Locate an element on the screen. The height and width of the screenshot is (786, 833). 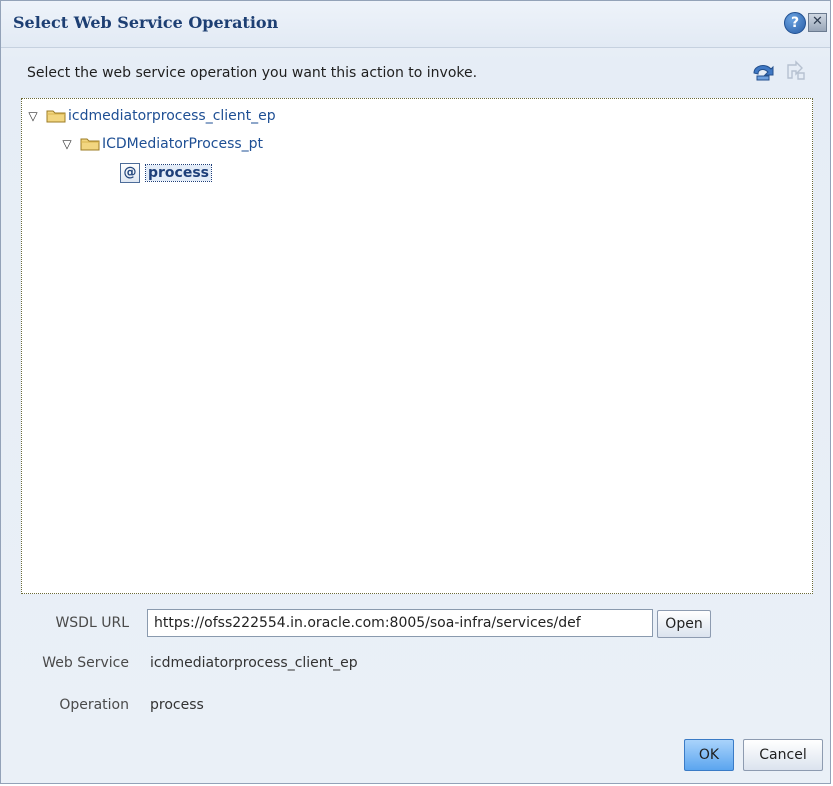
tree-node-port: ▽ ICDMediatorProcess_pt is located at coordinates (161, 144).